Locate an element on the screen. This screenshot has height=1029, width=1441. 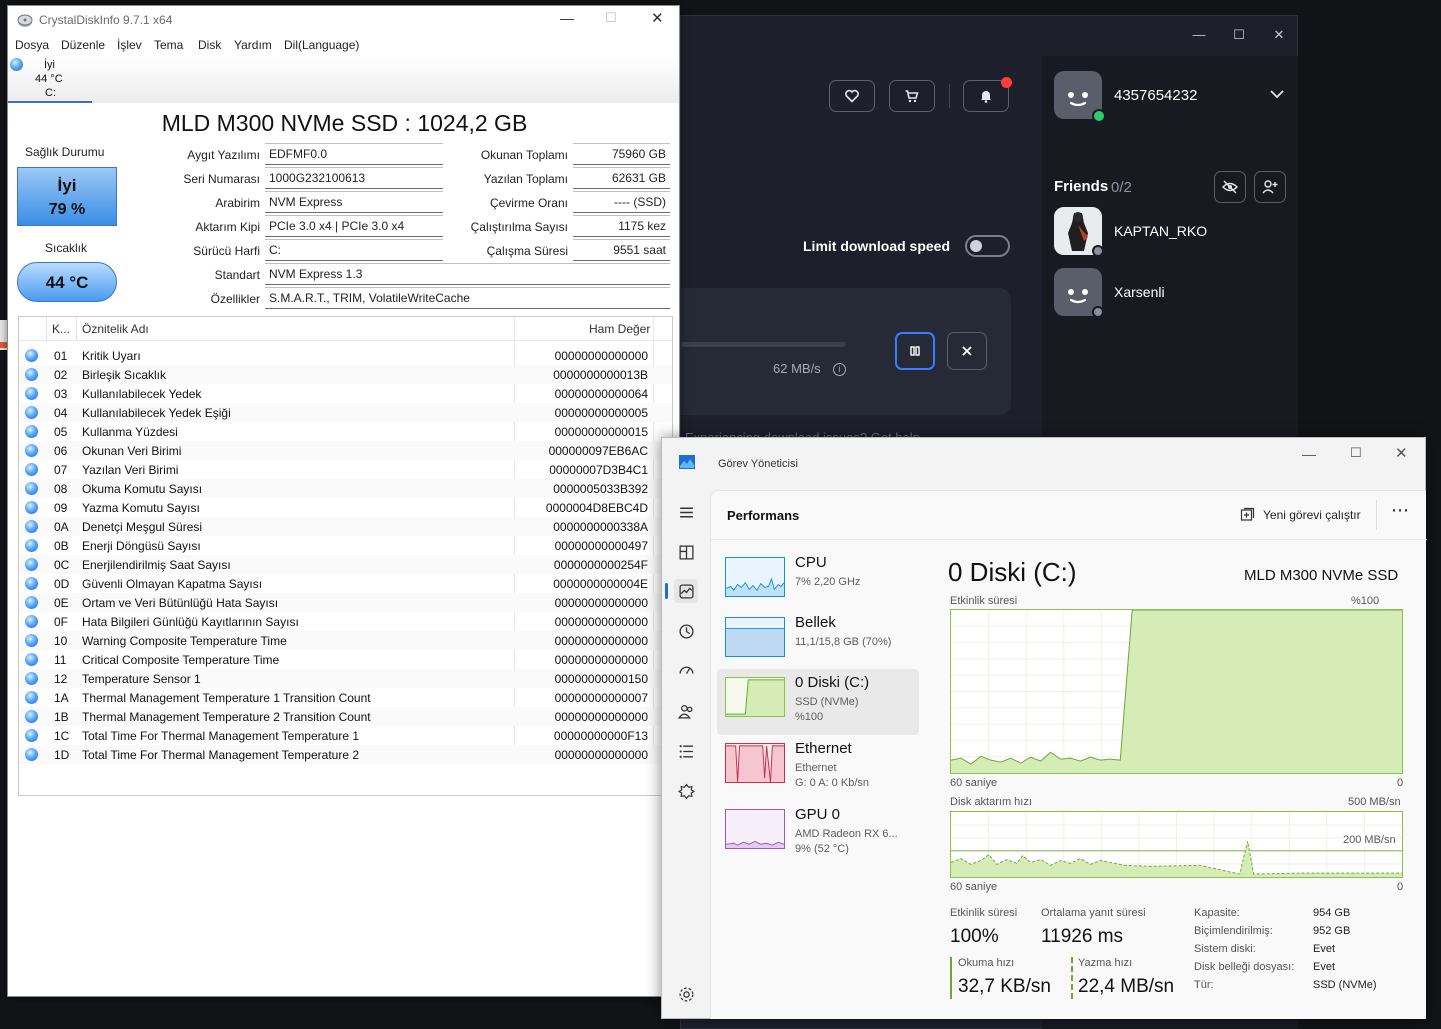
disk-title: 0 Diski (C:) is located at coordinates (1012, 572).